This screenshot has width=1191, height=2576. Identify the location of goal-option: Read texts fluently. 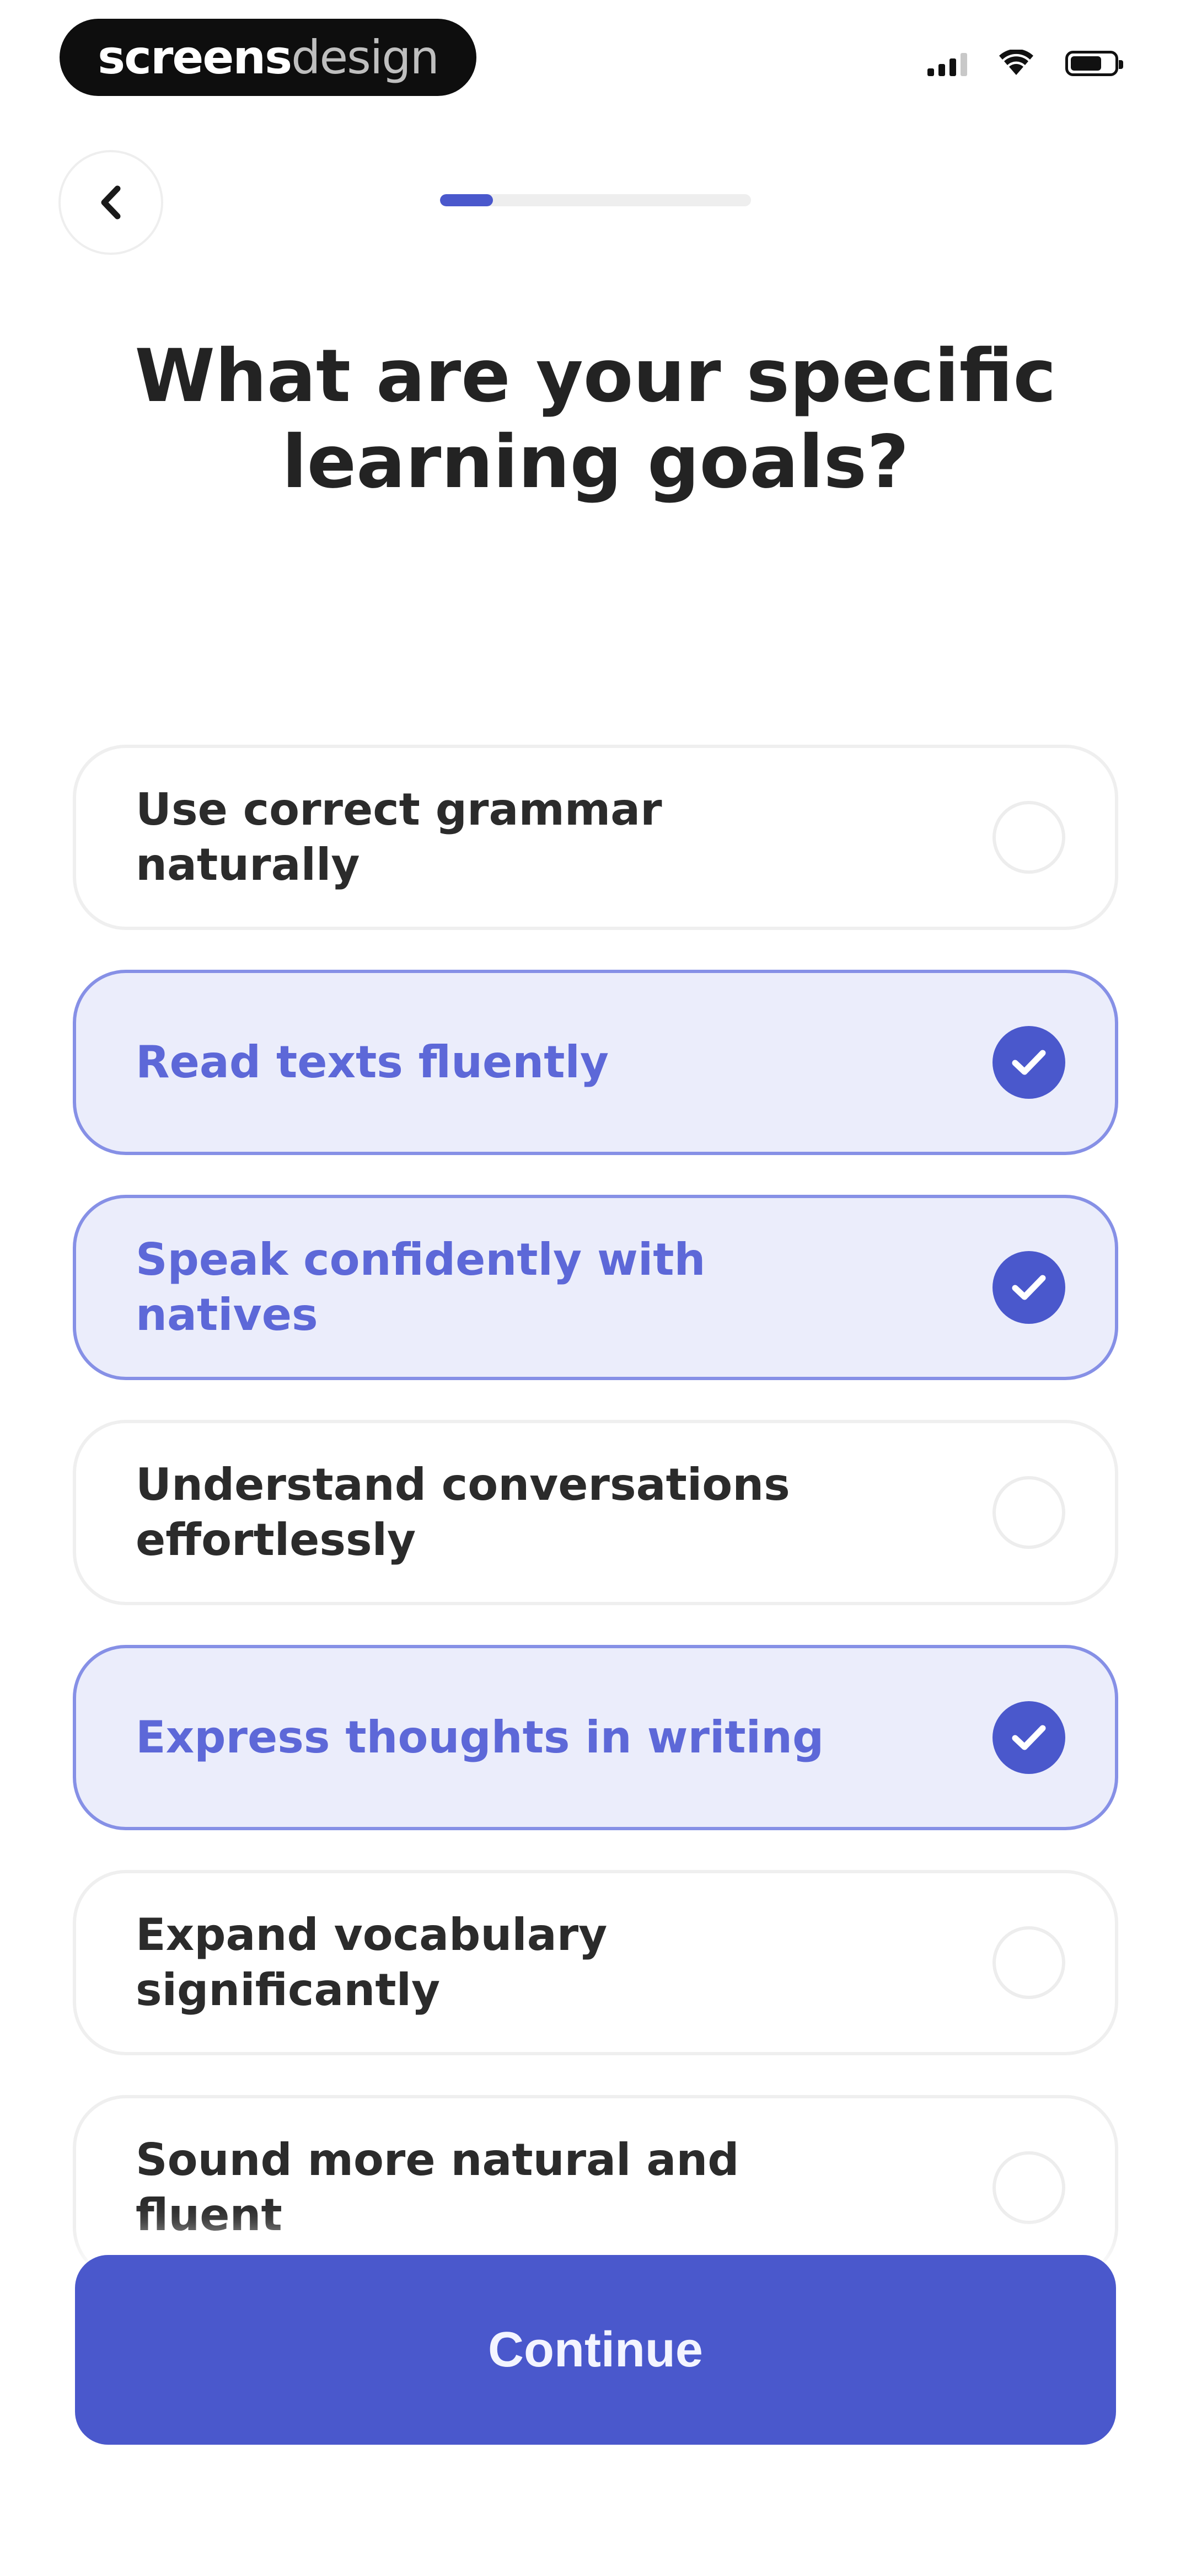
(595, 1062).